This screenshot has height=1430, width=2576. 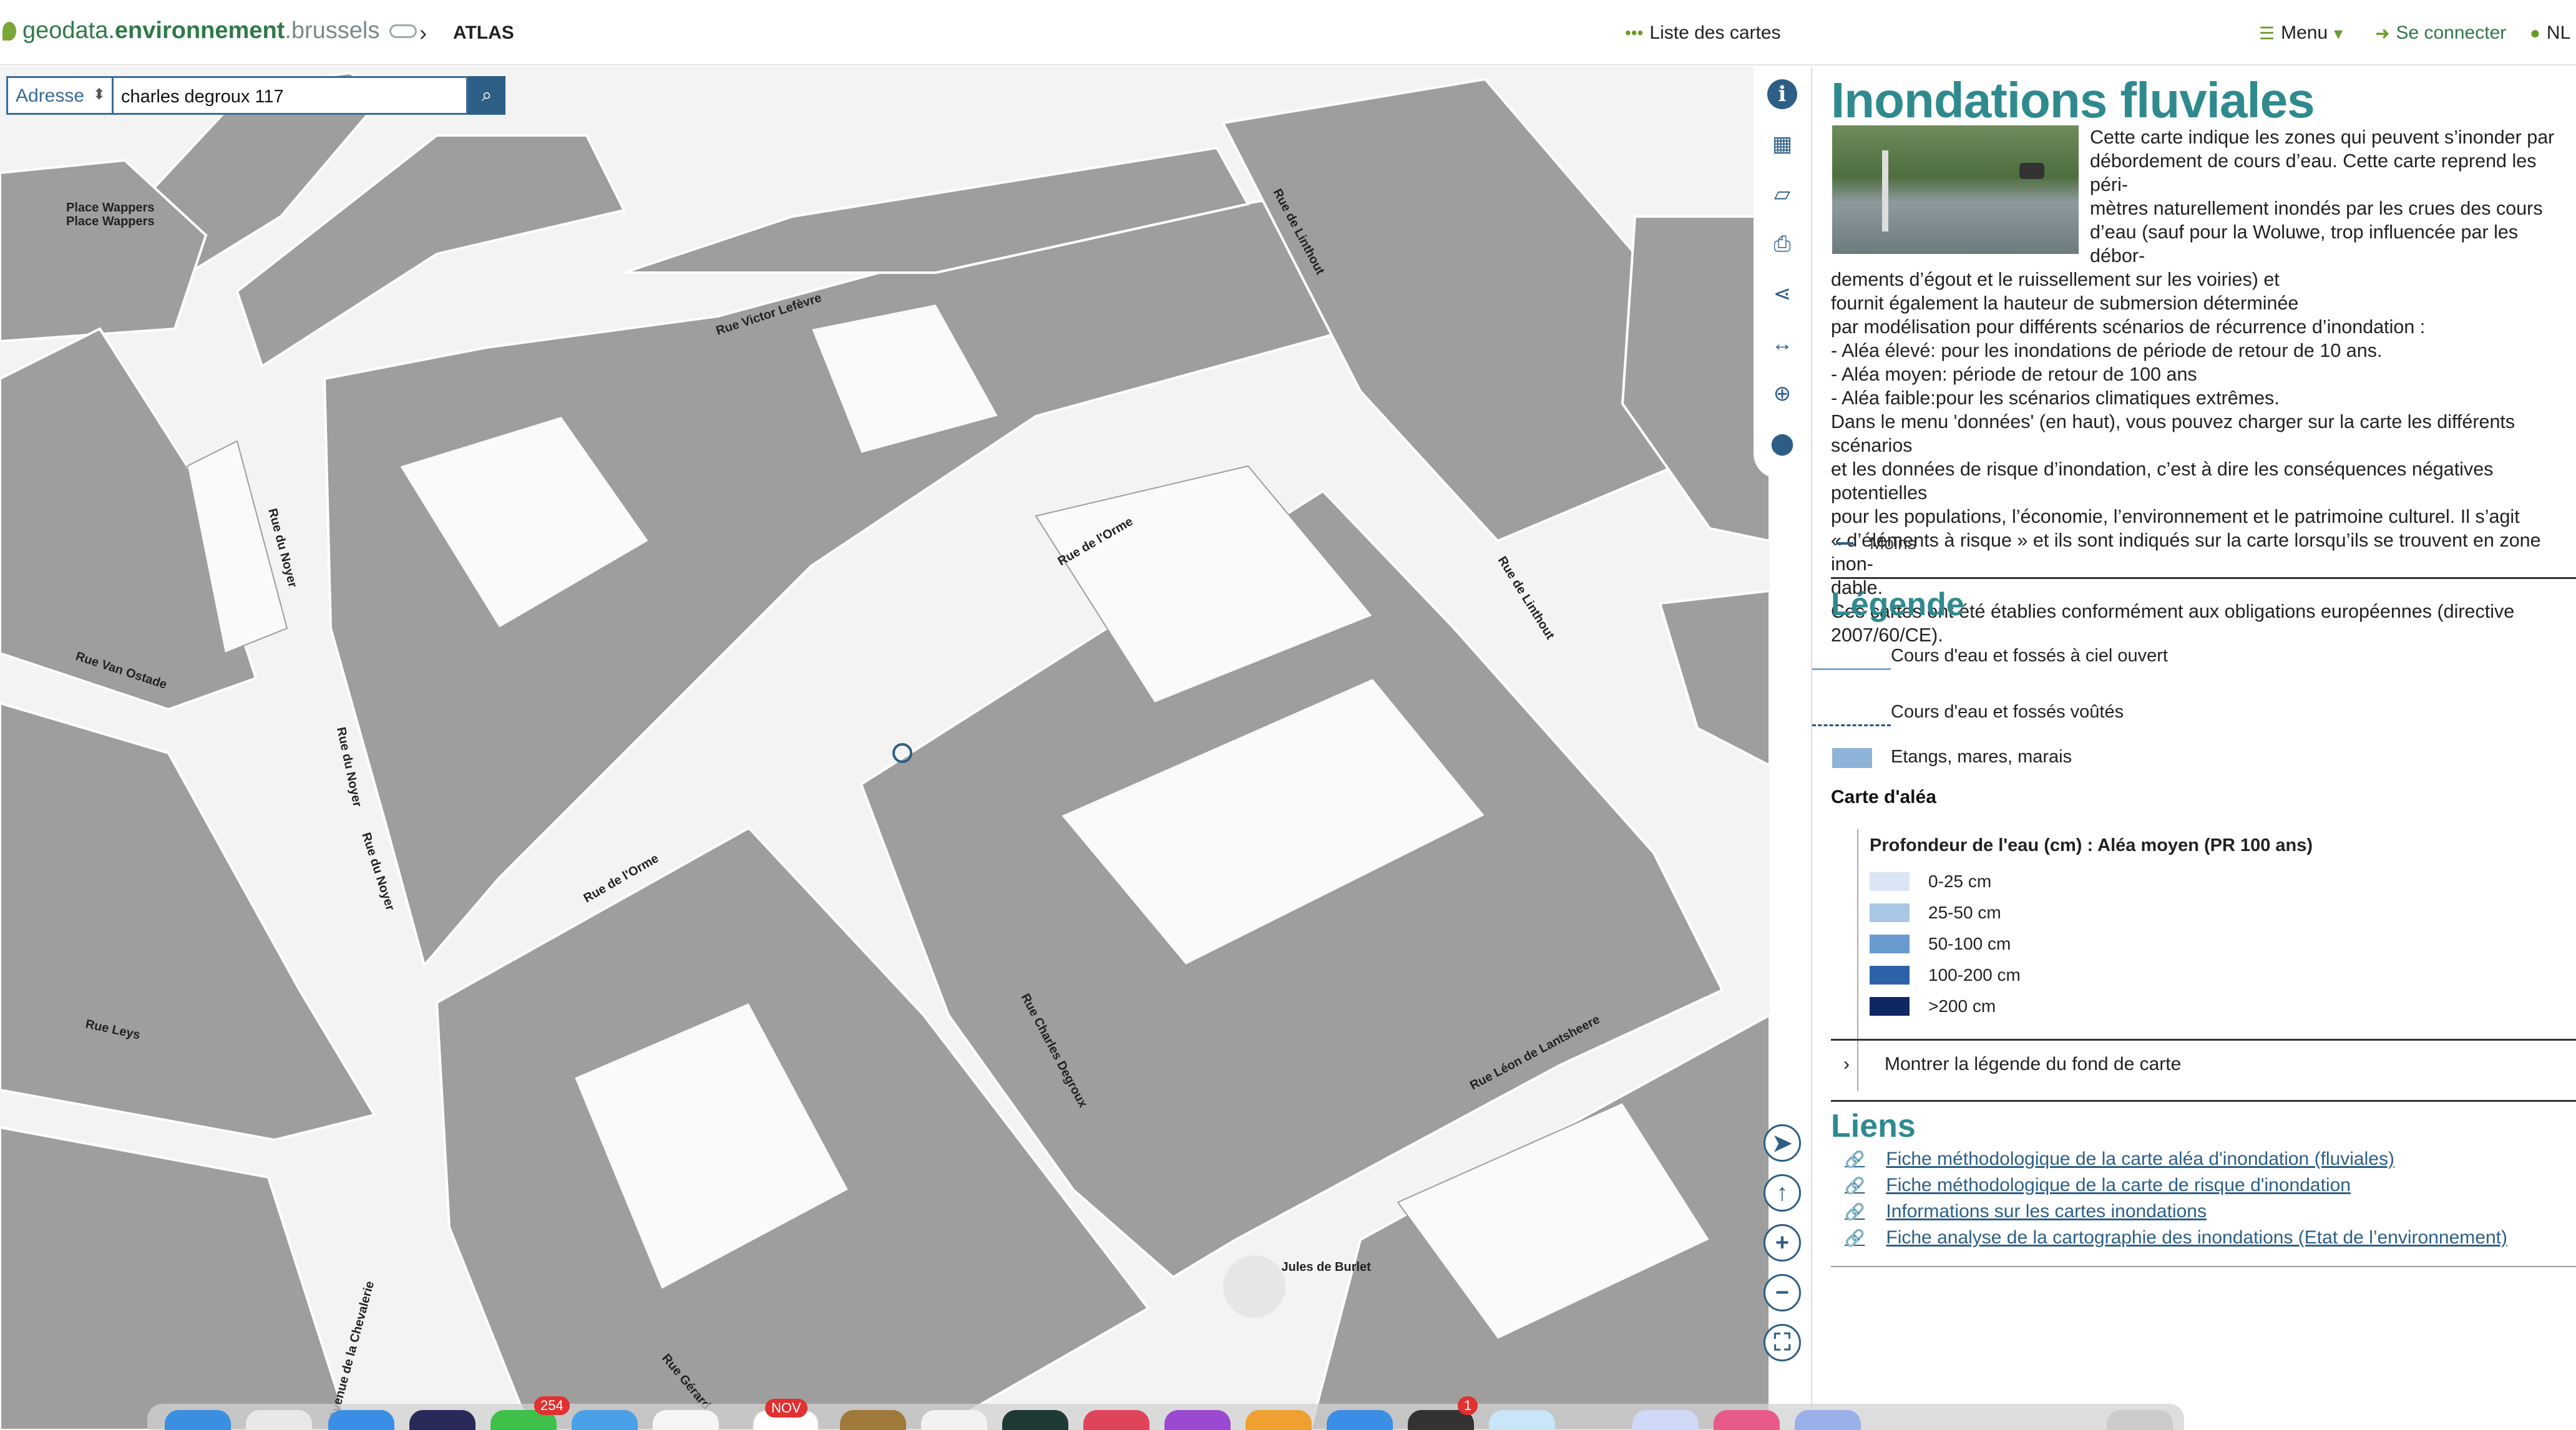 What do you see at coordinates (361, 1420) in the screenshot?
I see `safari-icon` at bounding box center [361, 1420].